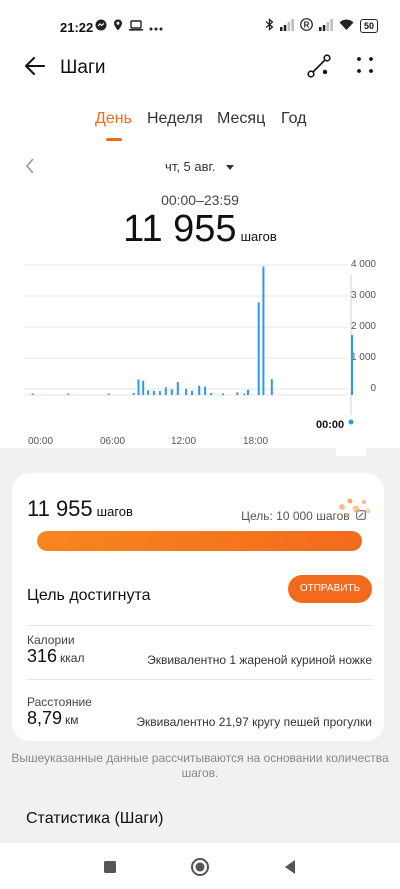 The image size is (400, 889). Describe the element at coordinates (351, 422) in the screenshot. I see `current-time-dot` at that location.